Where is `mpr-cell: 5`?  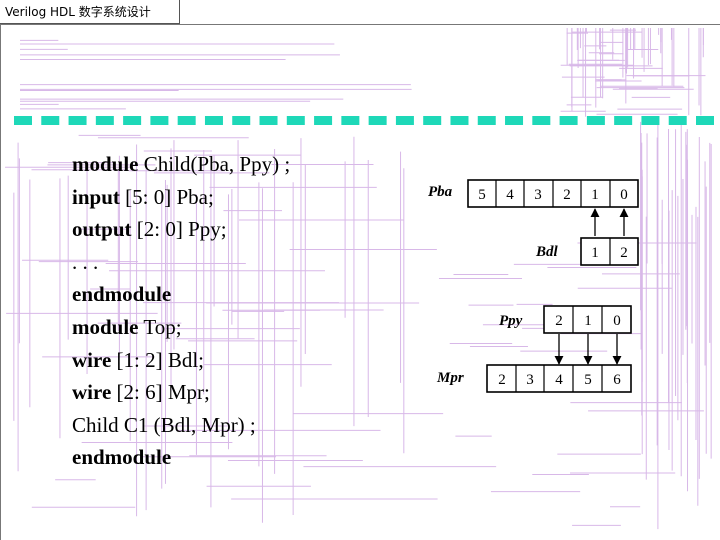 mpr-cell: 5 is located at coordinates (588, 380).